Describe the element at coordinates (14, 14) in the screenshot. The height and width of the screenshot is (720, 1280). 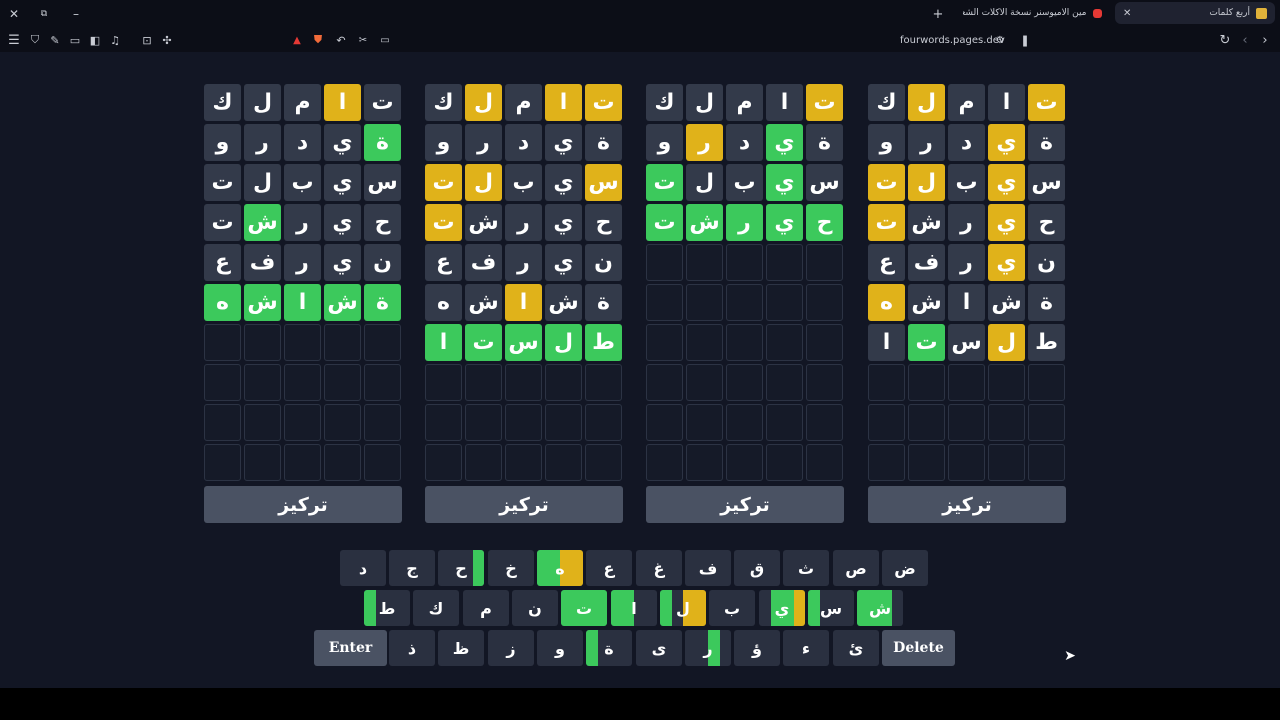
I see `close-window-icon: ✕` at that location.